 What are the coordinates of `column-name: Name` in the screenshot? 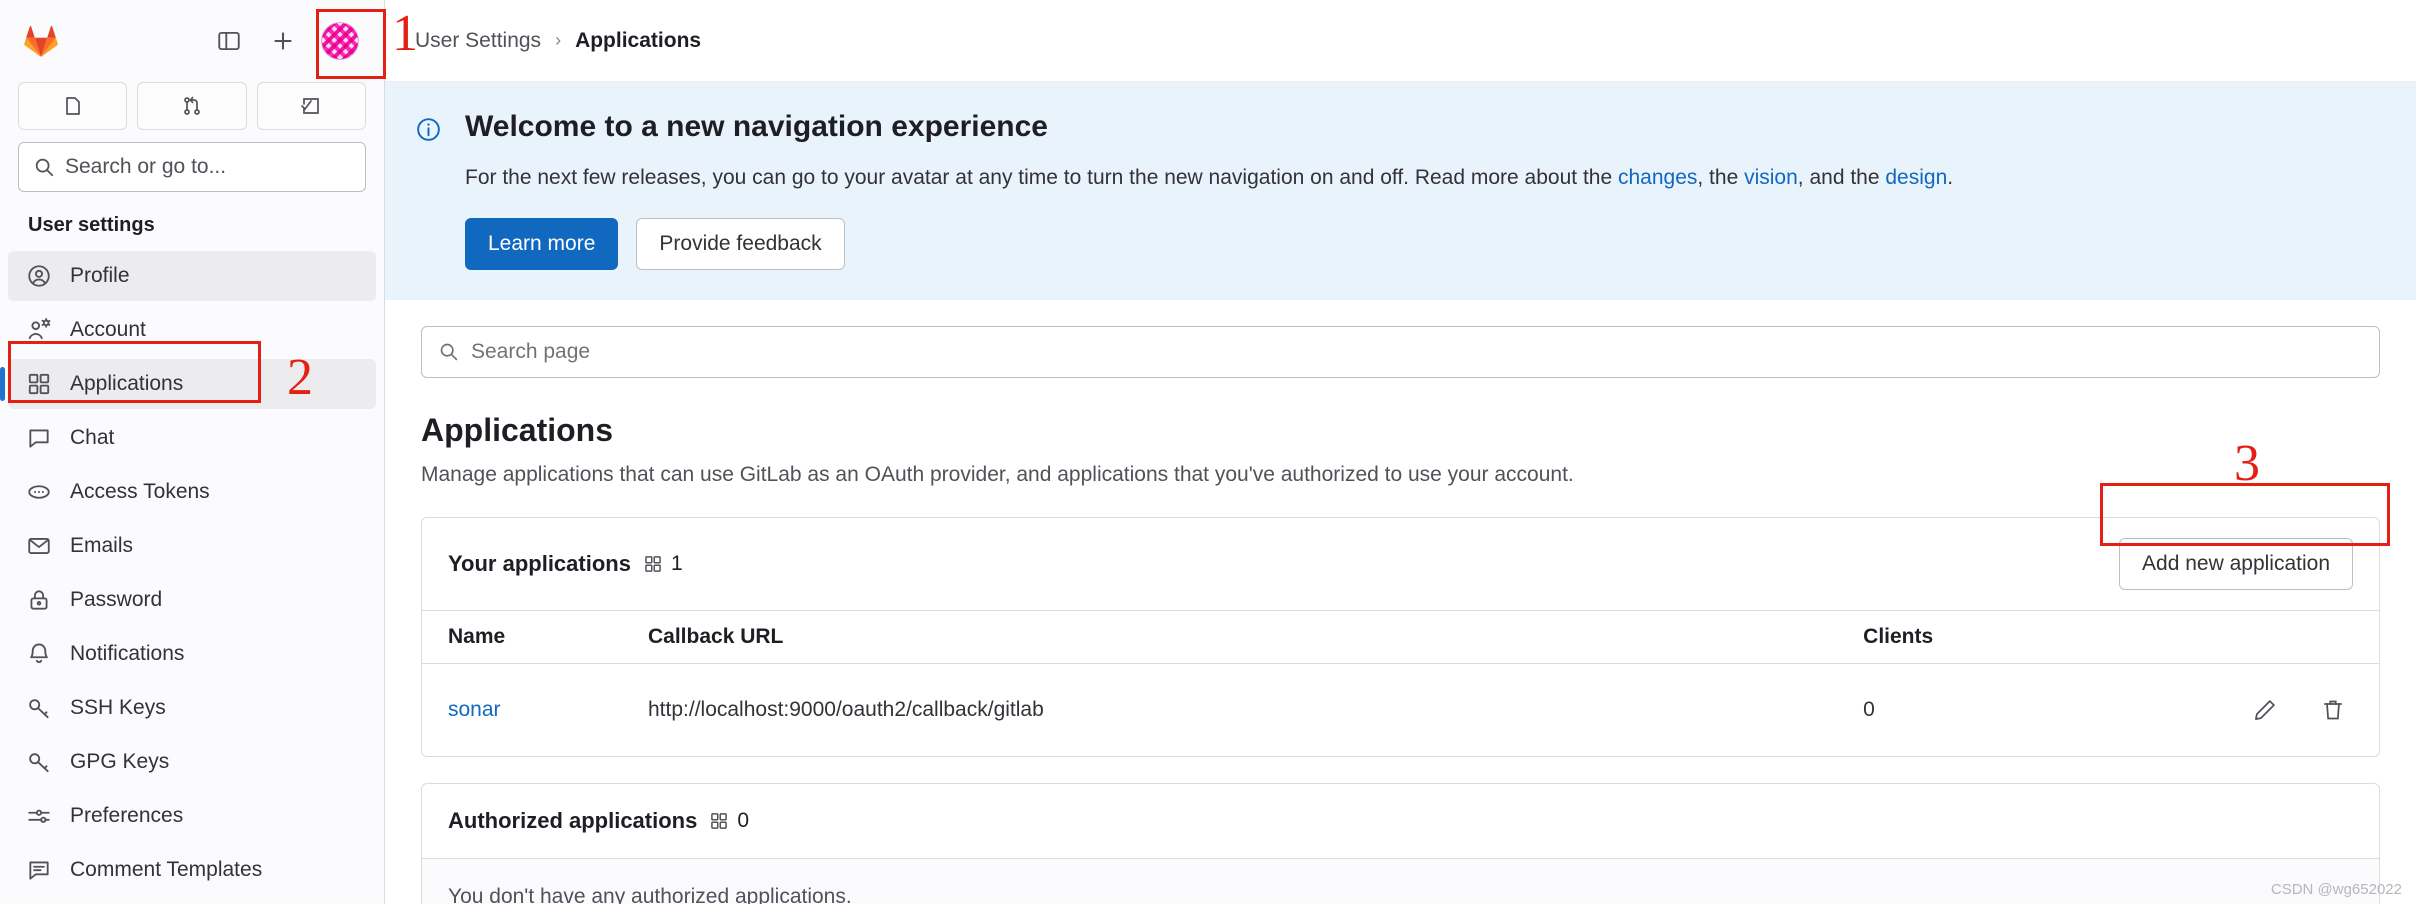 It's located at (522, 636).